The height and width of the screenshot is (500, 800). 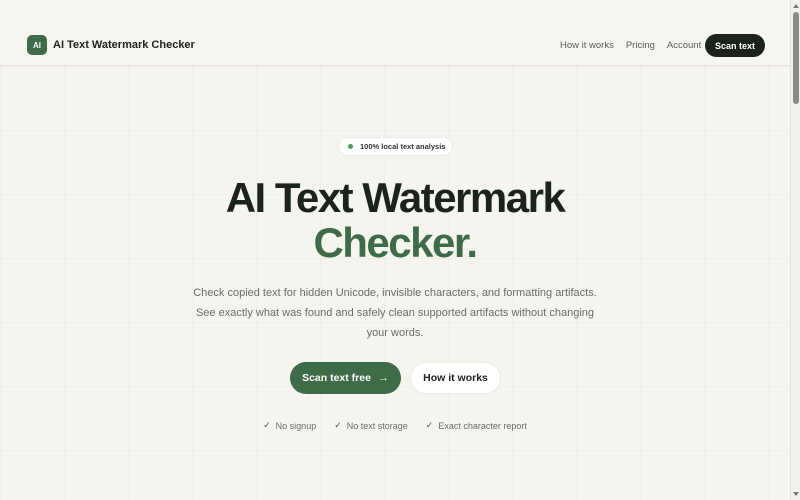 I want to click on page-scrollbar, so click(x=795, y=250).